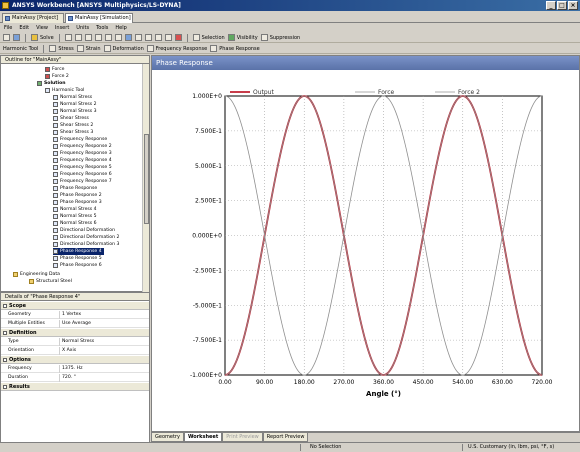 The image size is (580, 452). What do you see at coordinates (7, 18) in the screenshot?
I see `project-icon` at bounding box center [7, 18].